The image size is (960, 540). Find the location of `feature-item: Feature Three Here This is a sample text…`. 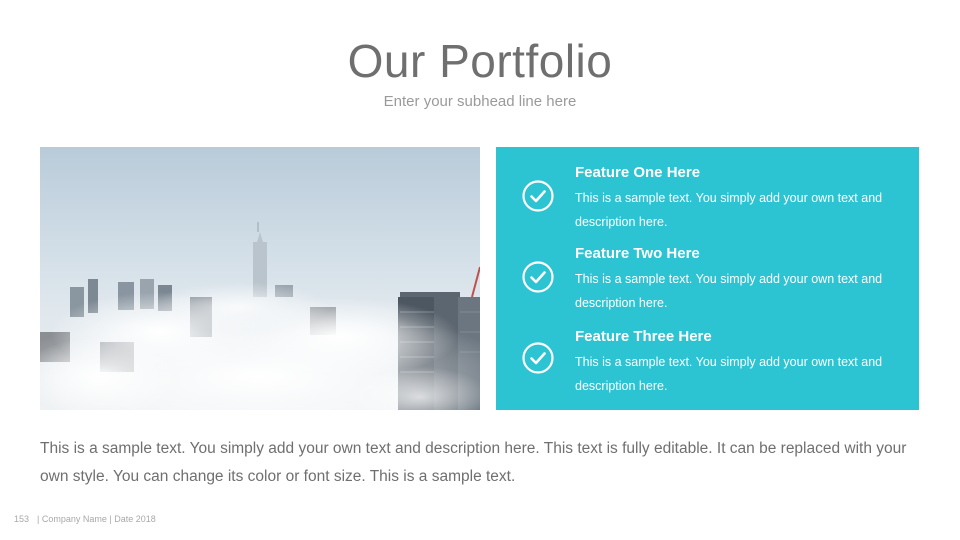

feature-item: Feature Three Here This is a sample text… is located at coordinates (707, 368).